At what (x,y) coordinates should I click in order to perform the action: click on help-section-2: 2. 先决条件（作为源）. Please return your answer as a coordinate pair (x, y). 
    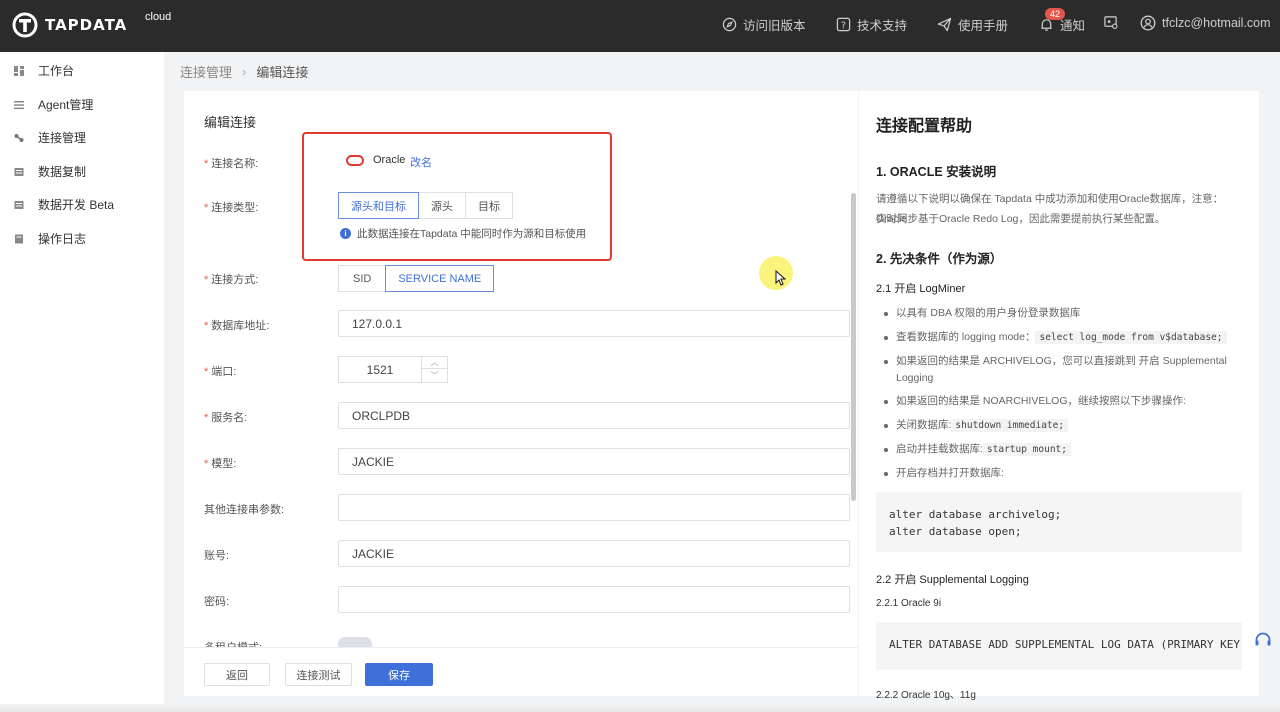
    Looking at the image, I should click on (939, 259).